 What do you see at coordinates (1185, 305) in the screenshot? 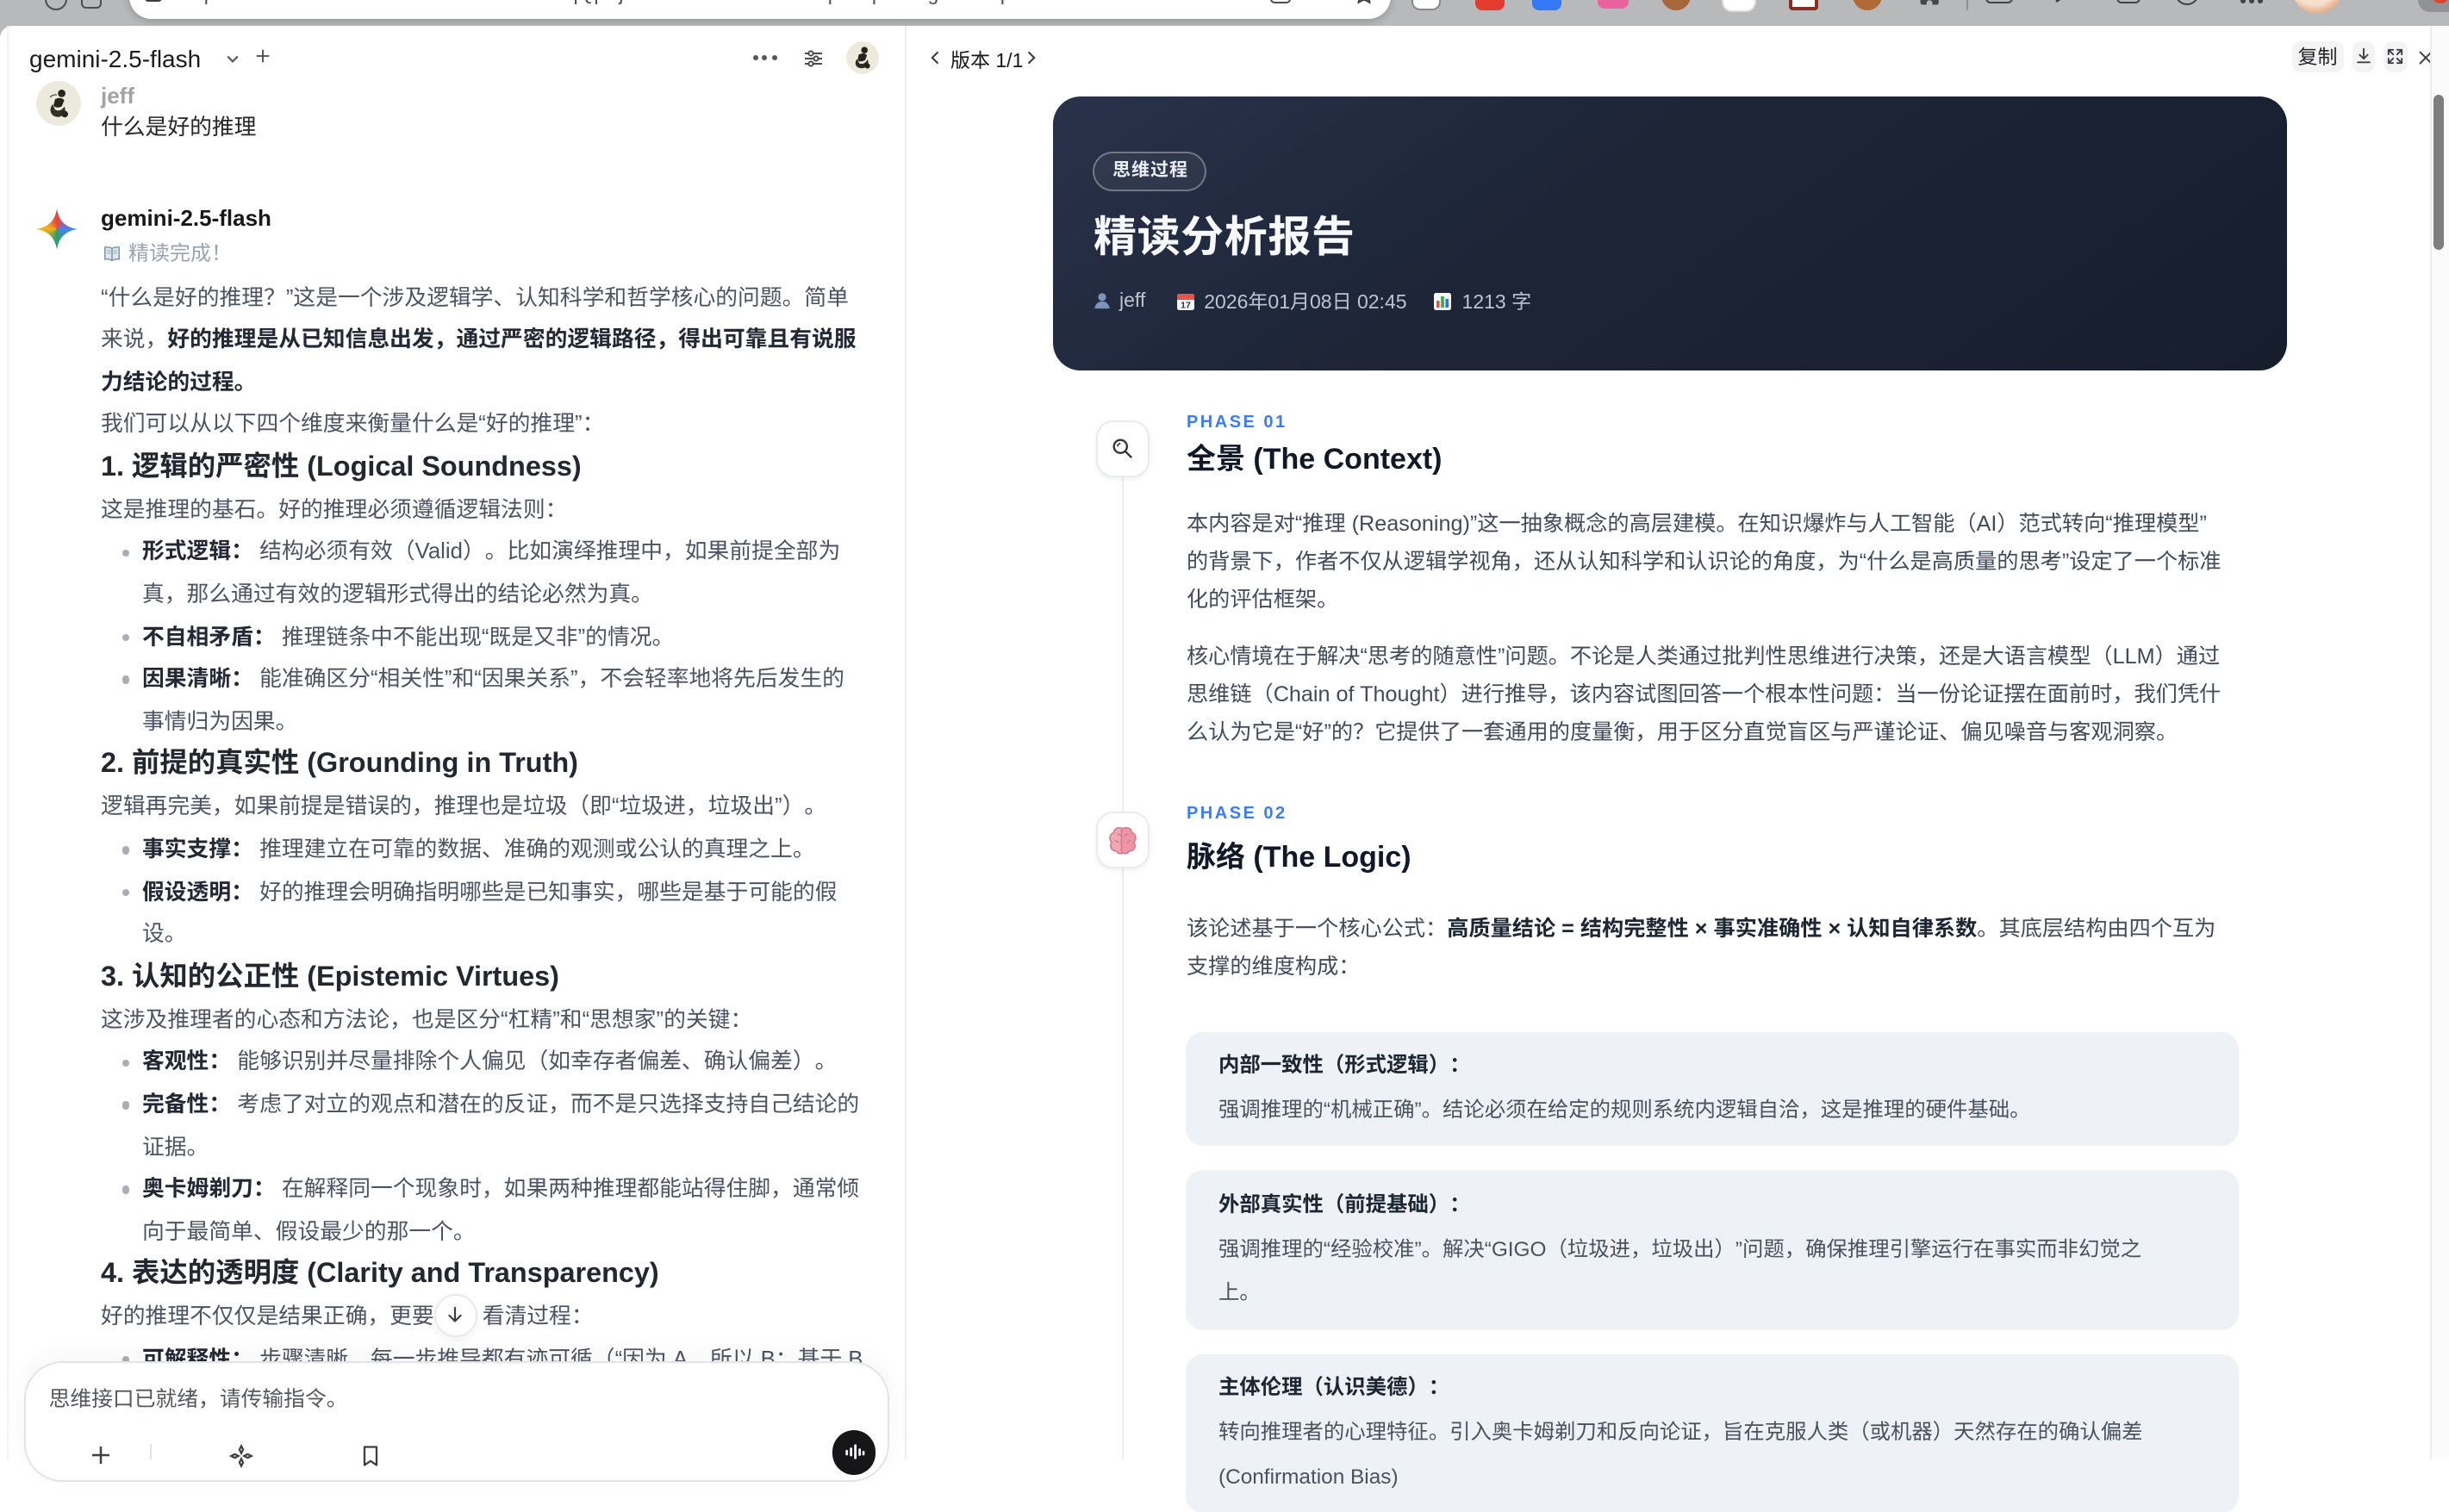
I see `svg-text: 17` at bounding box center [1185, 305].